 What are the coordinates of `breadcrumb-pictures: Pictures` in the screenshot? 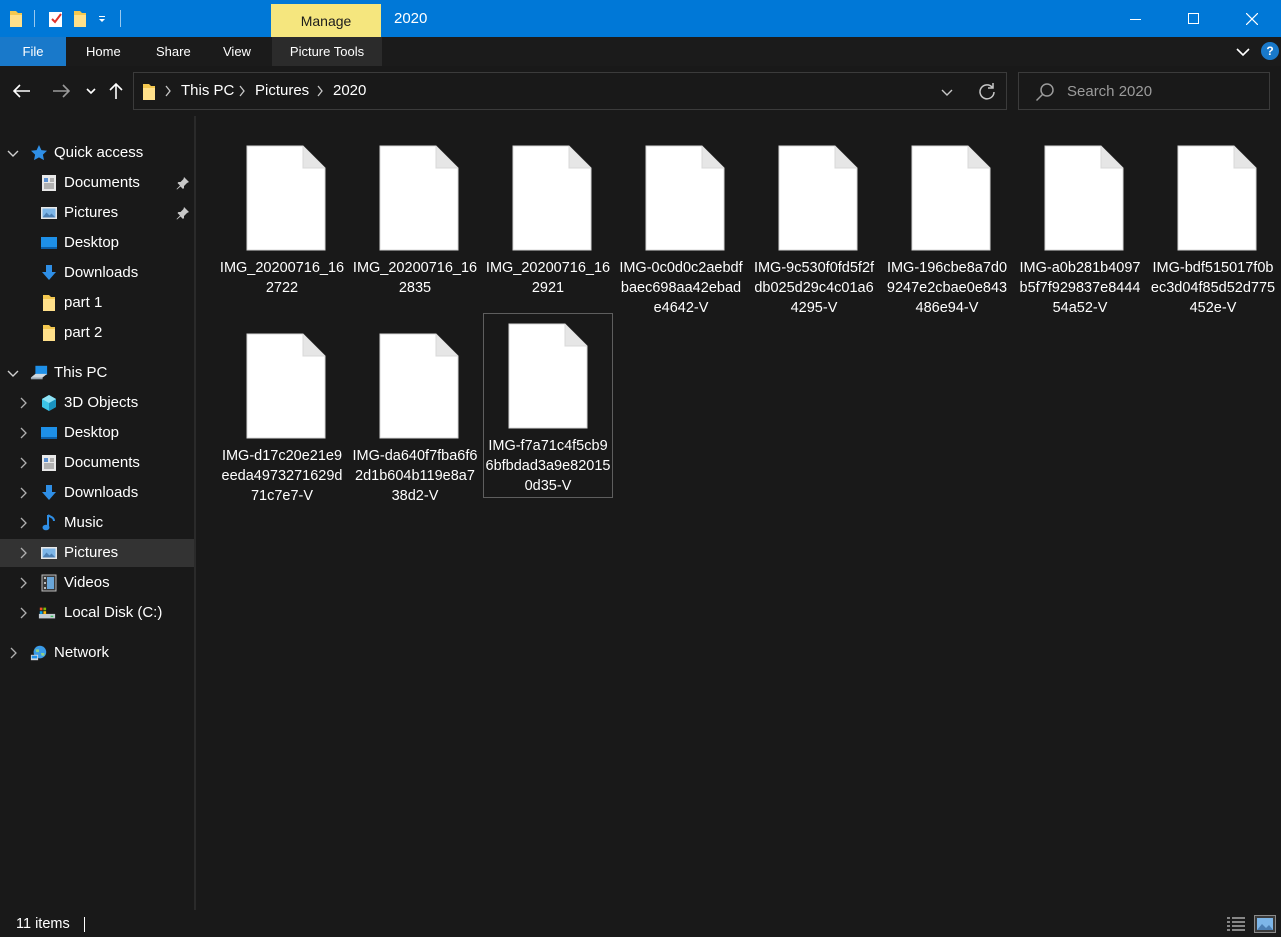 It's located at (282, 91).